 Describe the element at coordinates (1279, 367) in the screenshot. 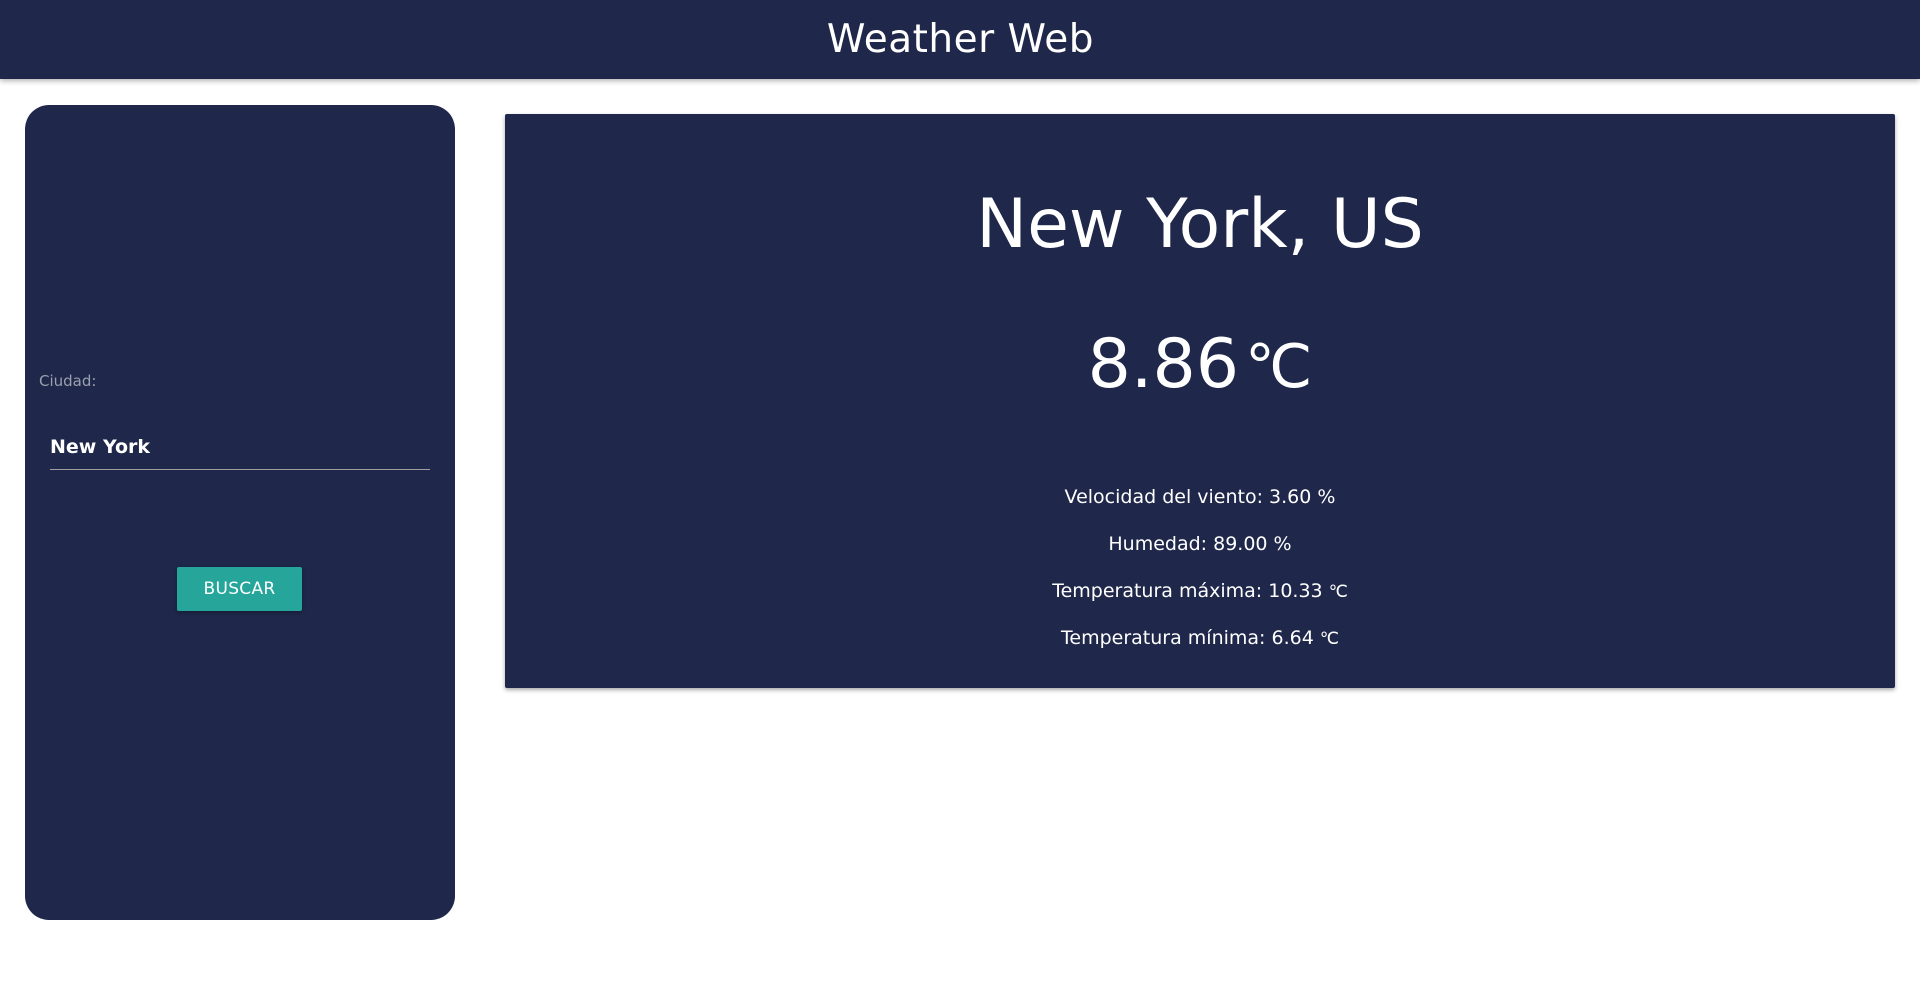

I see `temperature-unit: ℃` at that location.